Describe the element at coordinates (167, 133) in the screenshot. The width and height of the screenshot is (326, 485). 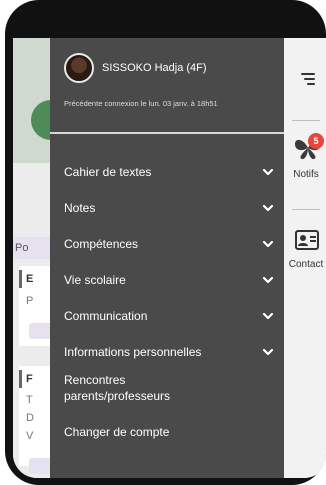
I see `menu-divider` at that location.